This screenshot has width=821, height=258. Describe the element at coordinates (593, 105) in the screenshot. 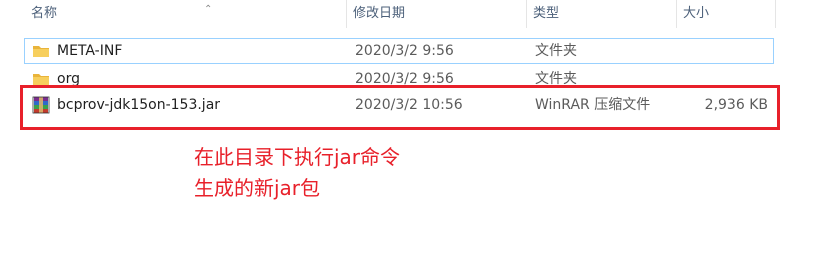

I see `file-type: WinRAR 压缩文件` at that location.